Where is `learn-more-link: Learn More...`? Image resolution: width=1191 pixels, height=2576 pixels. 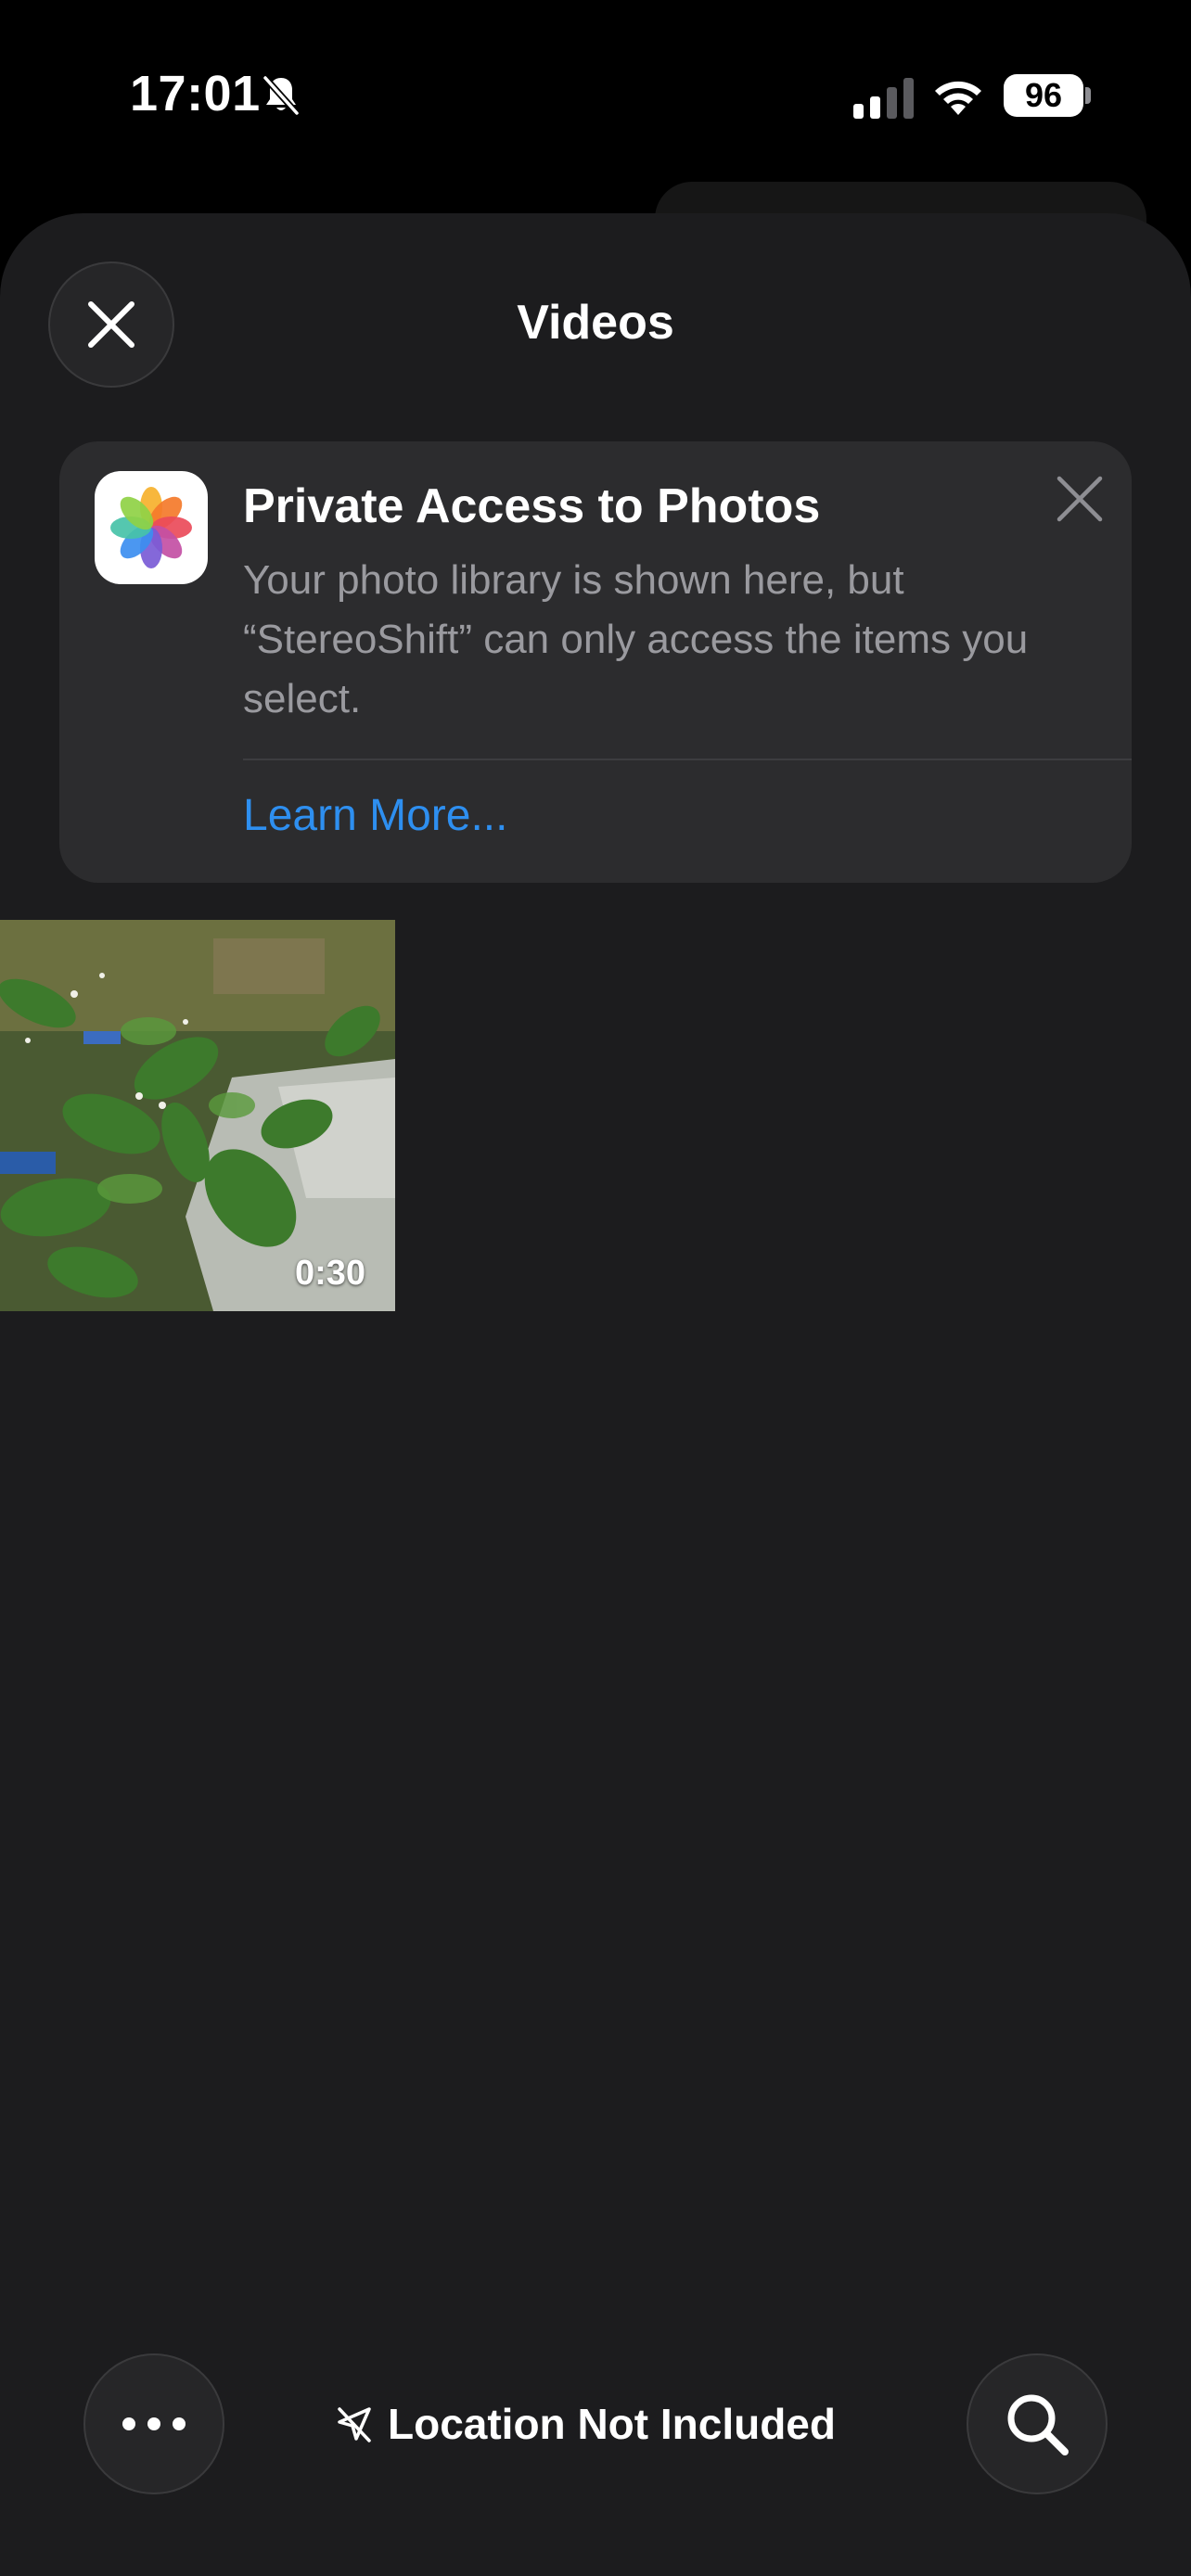
learn-more-link: Learn More... is located at coordinates (375, 816).